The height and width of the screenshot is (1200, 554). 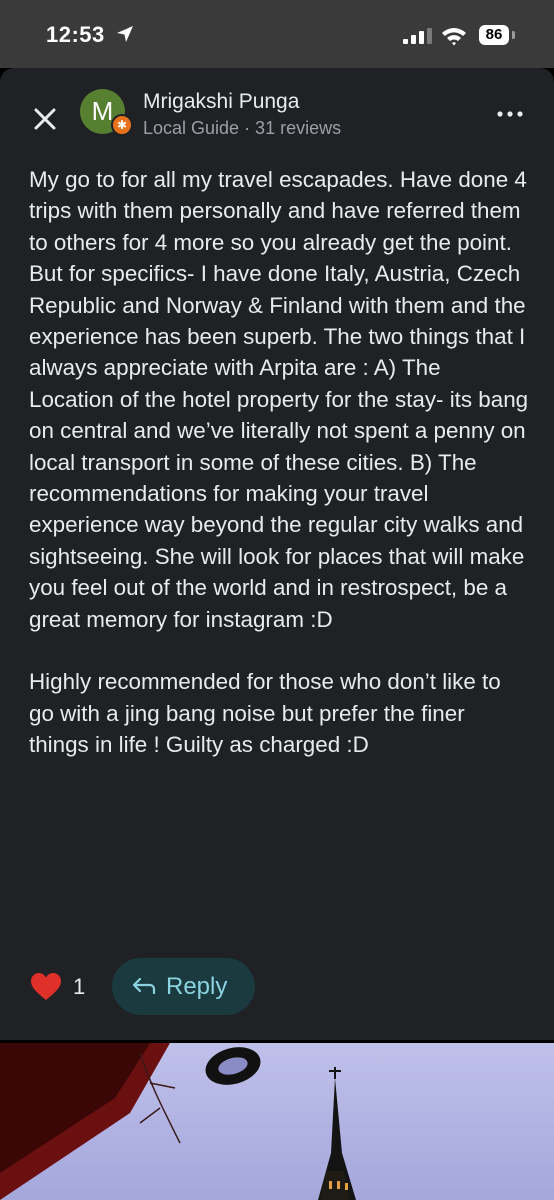 I want to click on battery-icon: 86, so click(x=494, y=35).